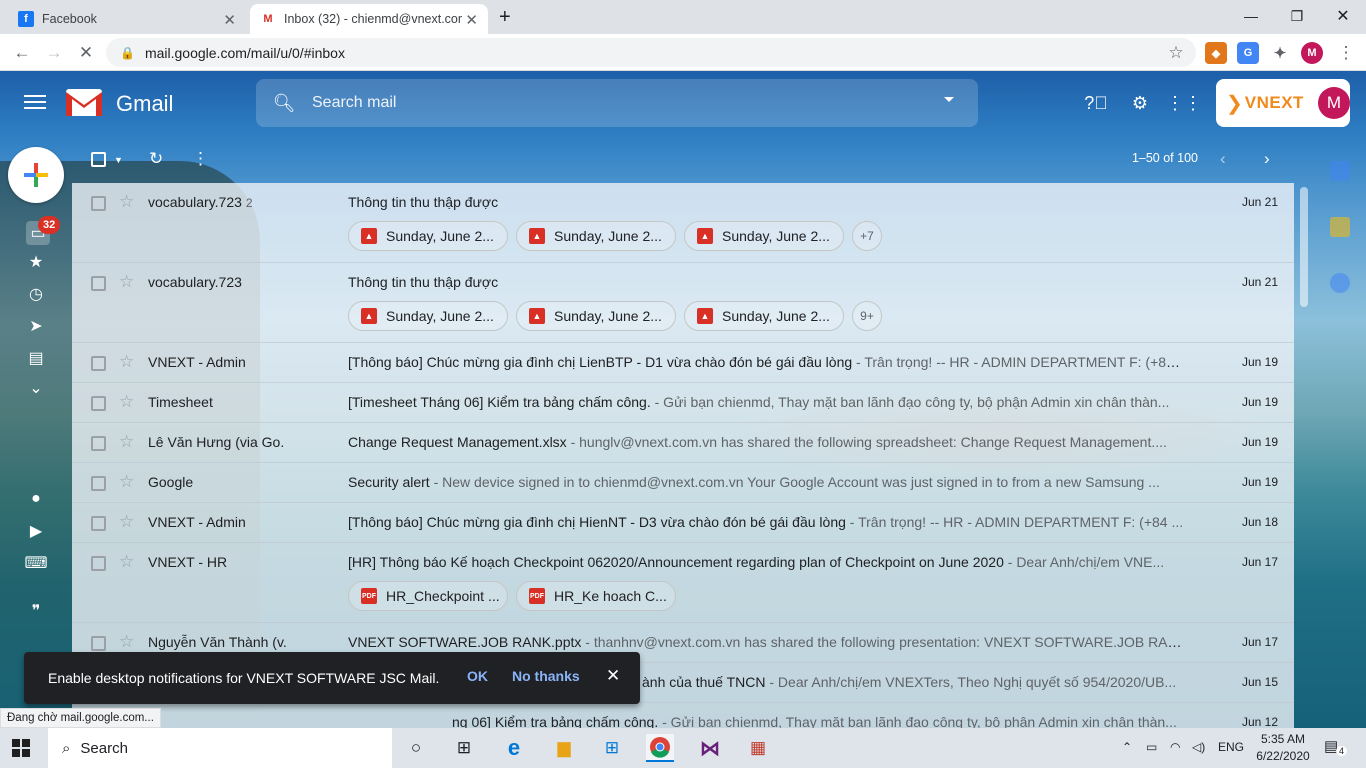  Describe the element at coordinates (36, 358) in the screenshot. I see `drafts-icon: ▤` at that location.